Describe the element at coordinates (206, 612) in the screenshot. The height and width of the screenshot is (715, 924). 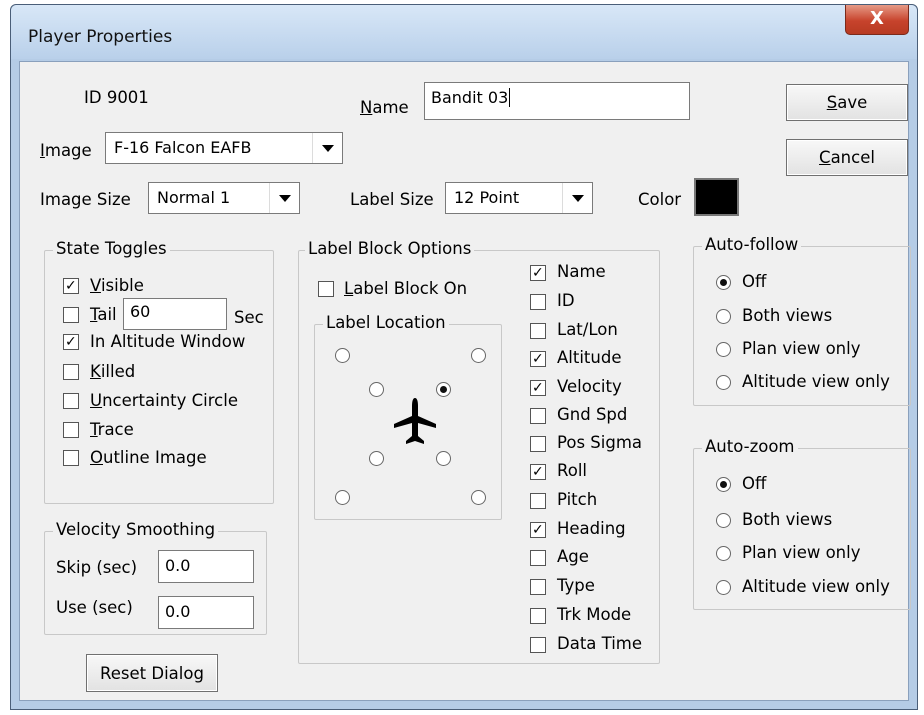
I see `use-input: 0.0` at that location.